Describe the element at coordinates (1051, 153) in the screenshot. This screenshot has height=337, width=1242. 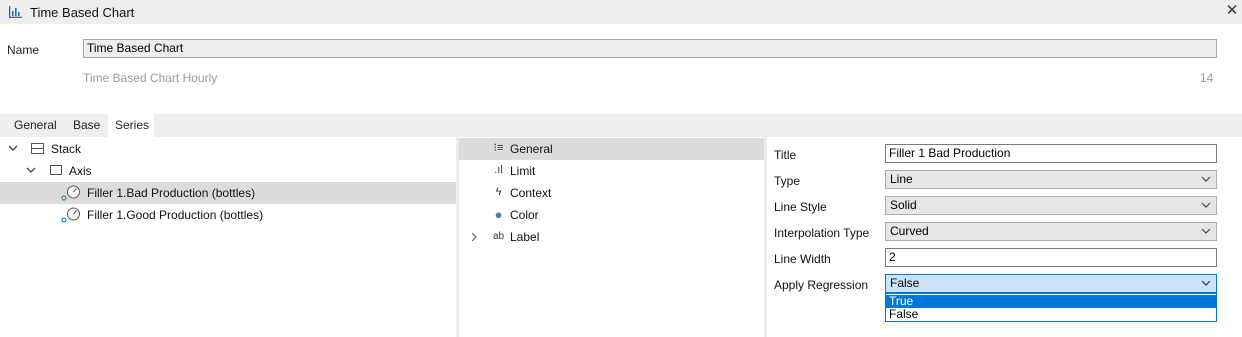
I see `title-field: Filler 1 Bad Production` at that location.